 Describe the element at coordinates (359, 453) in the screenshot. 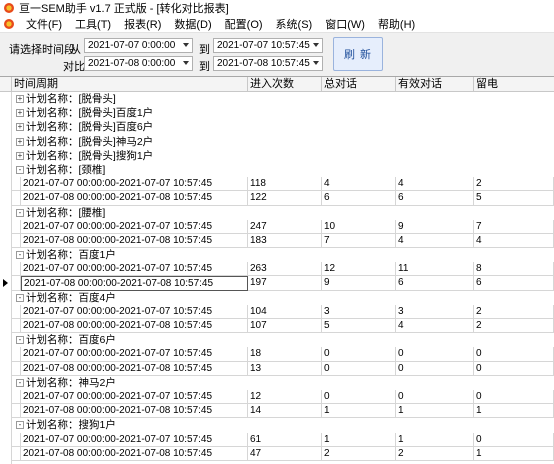

I see `cell-total: 2` at that location.